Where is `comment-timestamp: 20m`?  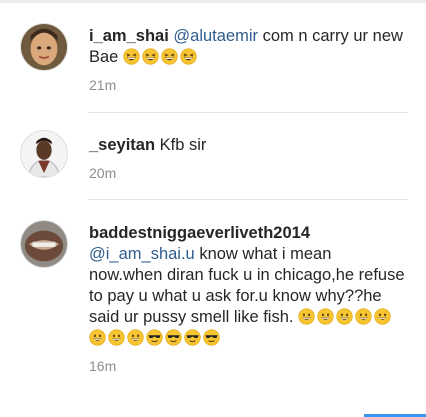
comment-timestamp: 20m is located at coordinates (103, 173).